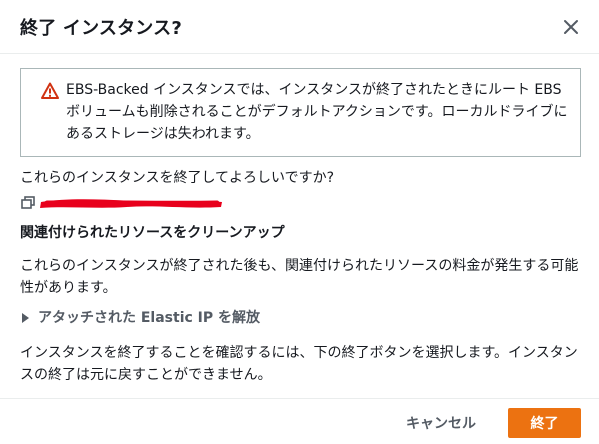 The image size is (599, 444). What do you see at coordinates (131, 203) in the screenshot?
I see `redaction-mark` at bounding box center [131, 203].